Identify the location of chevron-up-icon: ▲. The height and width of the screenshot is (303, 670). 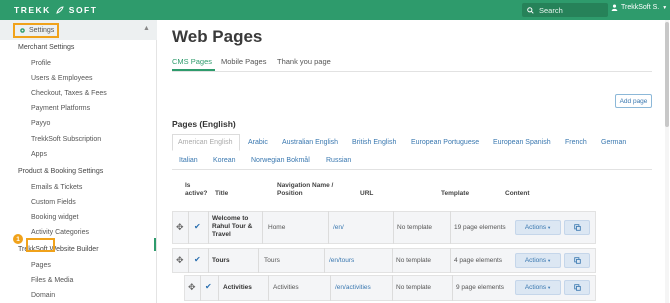
(146, 28).